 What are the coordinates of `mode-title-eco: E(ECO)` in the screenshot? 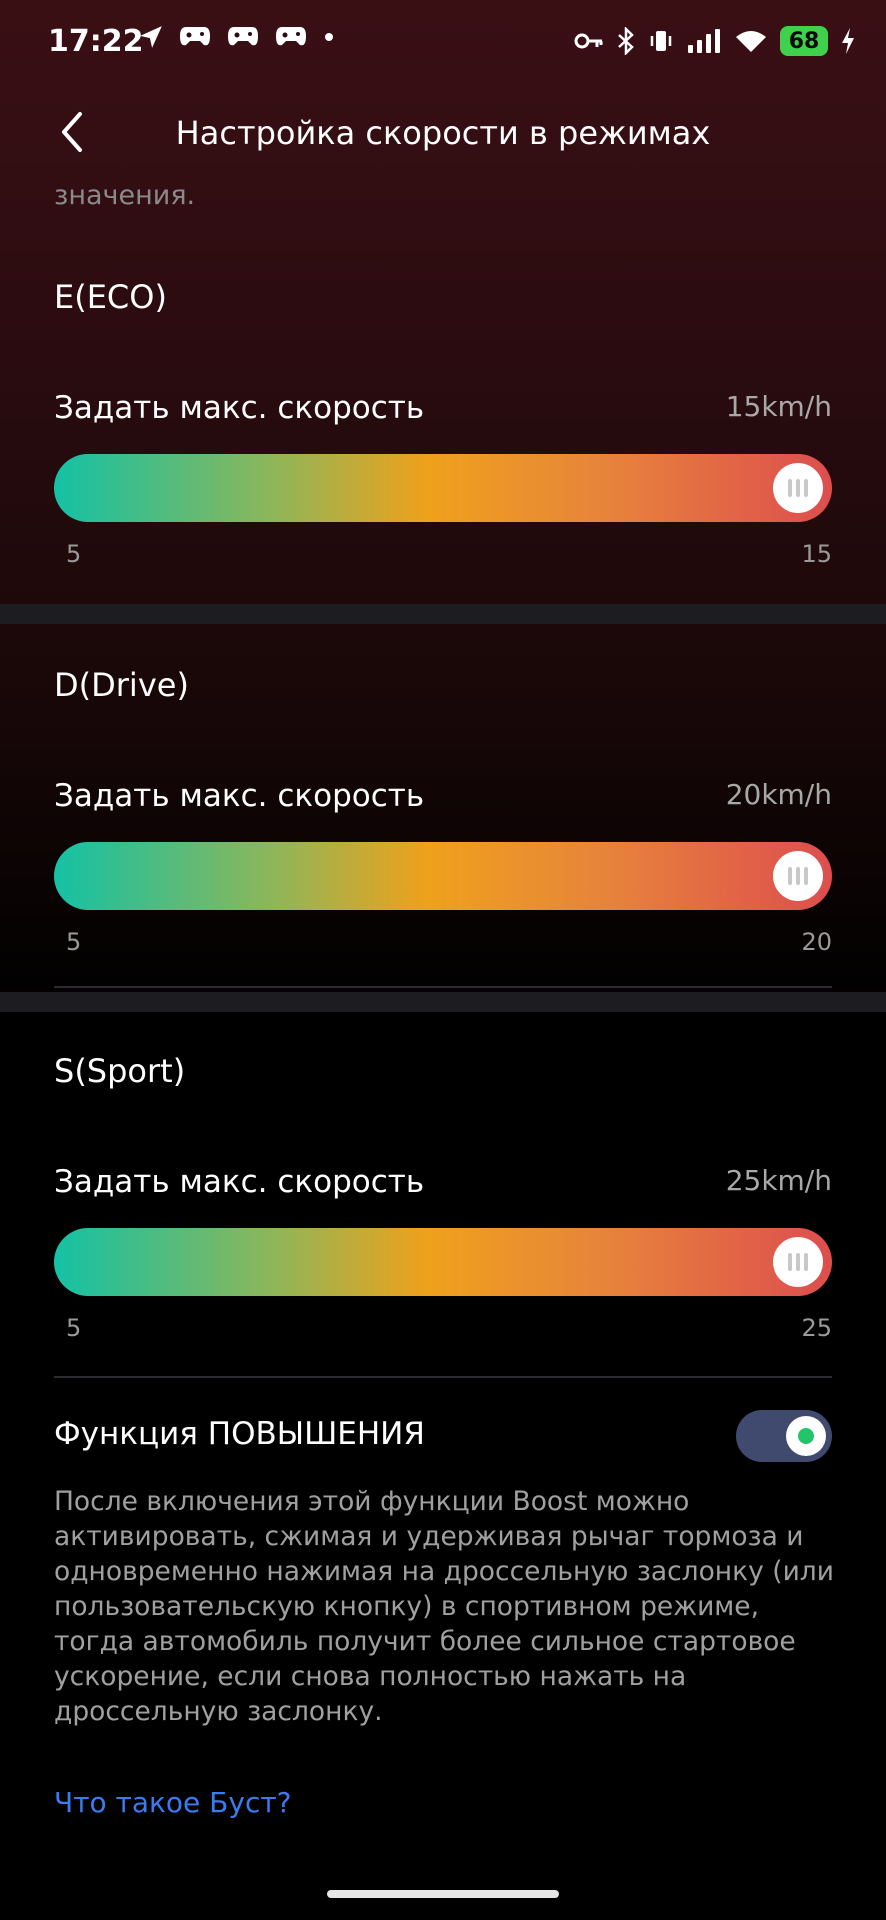 It's located at (110, 297).